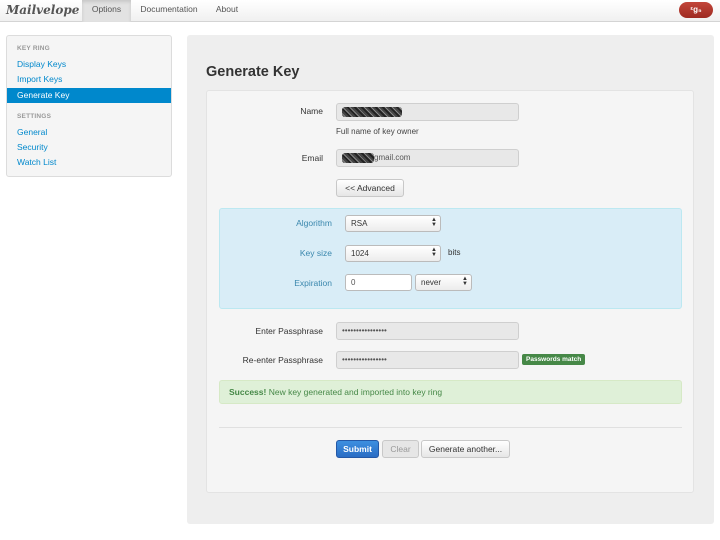 Image resolution: width=720 pixels, height=540 pixels. I want to click on clear-label: Clear, so click(400, 449).